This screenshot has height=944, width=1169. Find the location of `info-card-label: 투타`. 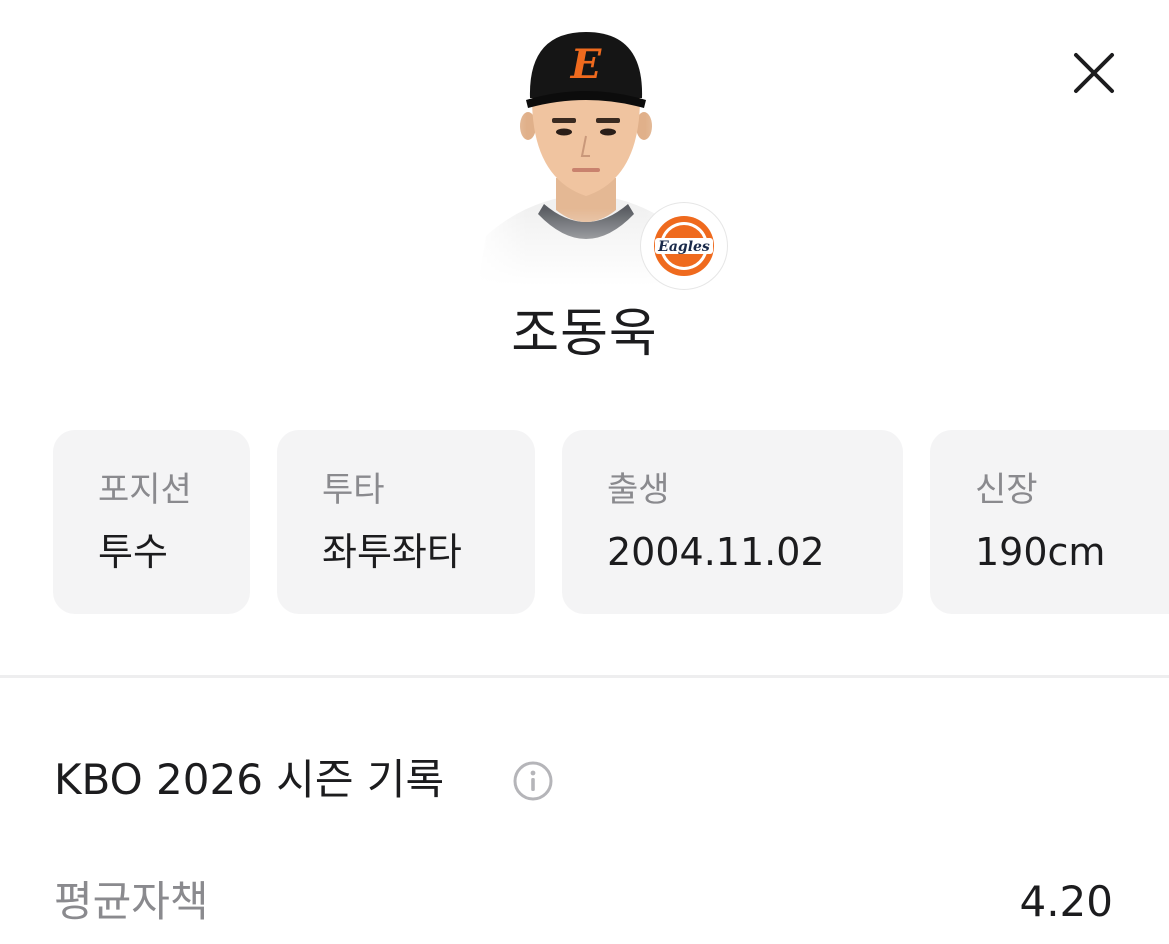

info-card-label: 투타 is located at coordinates (353, 490).